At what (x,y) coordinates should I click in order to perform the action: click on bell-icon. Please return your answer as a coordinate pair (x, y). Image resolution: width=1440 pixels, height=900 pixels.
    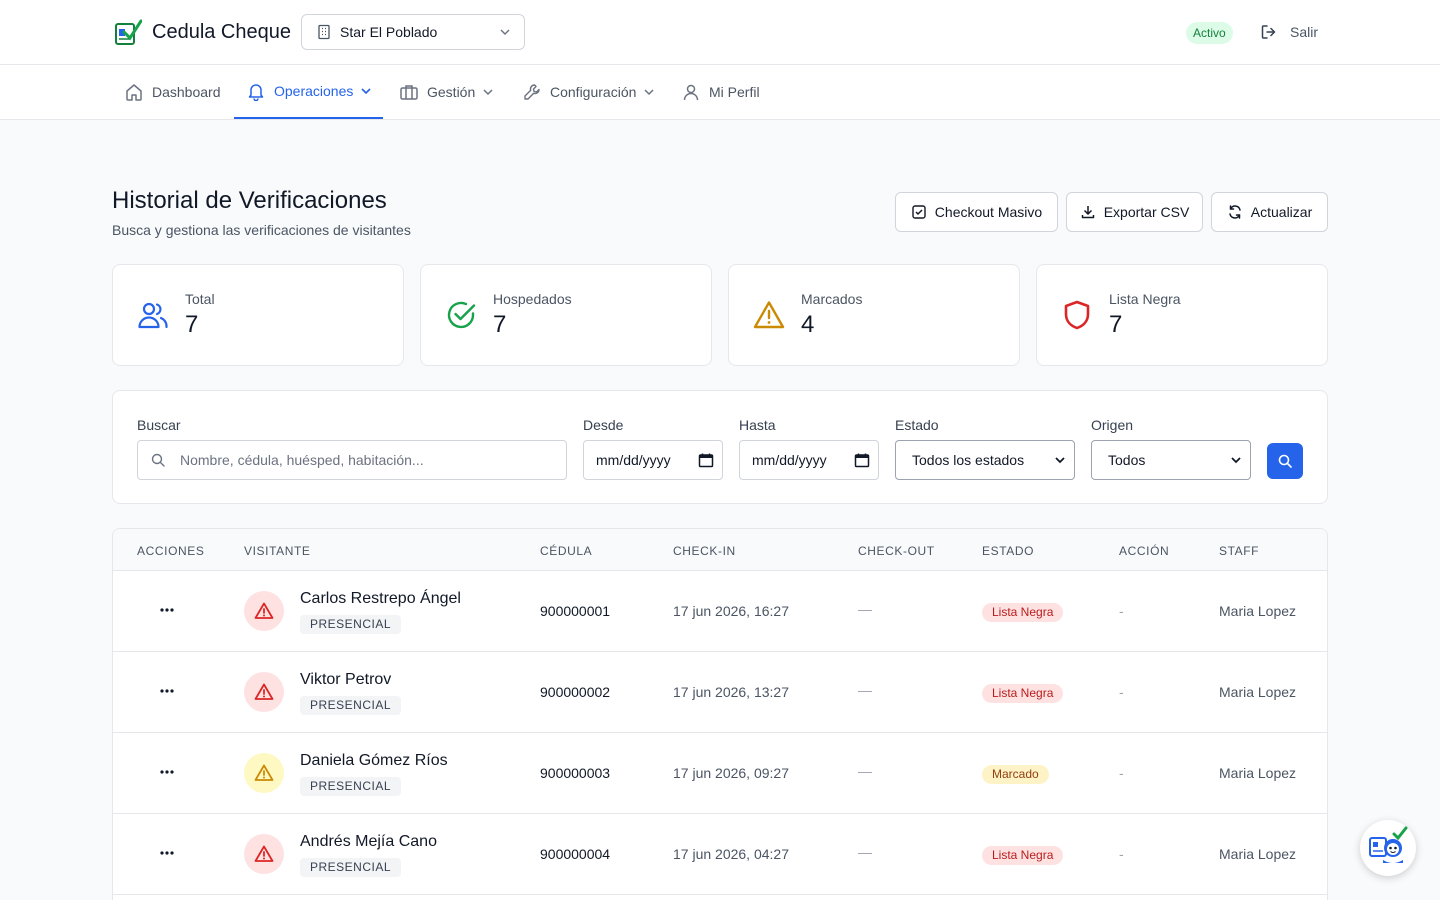
    Looking at the image, I should click on (256, 91).